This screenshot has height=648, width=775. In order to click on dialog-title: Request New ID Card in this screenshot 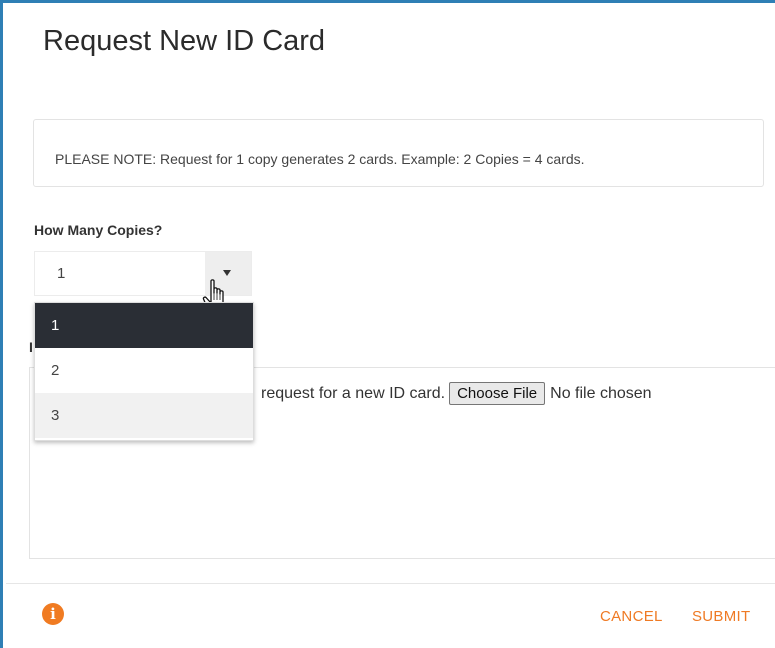, I will do `click(184, 41)`.